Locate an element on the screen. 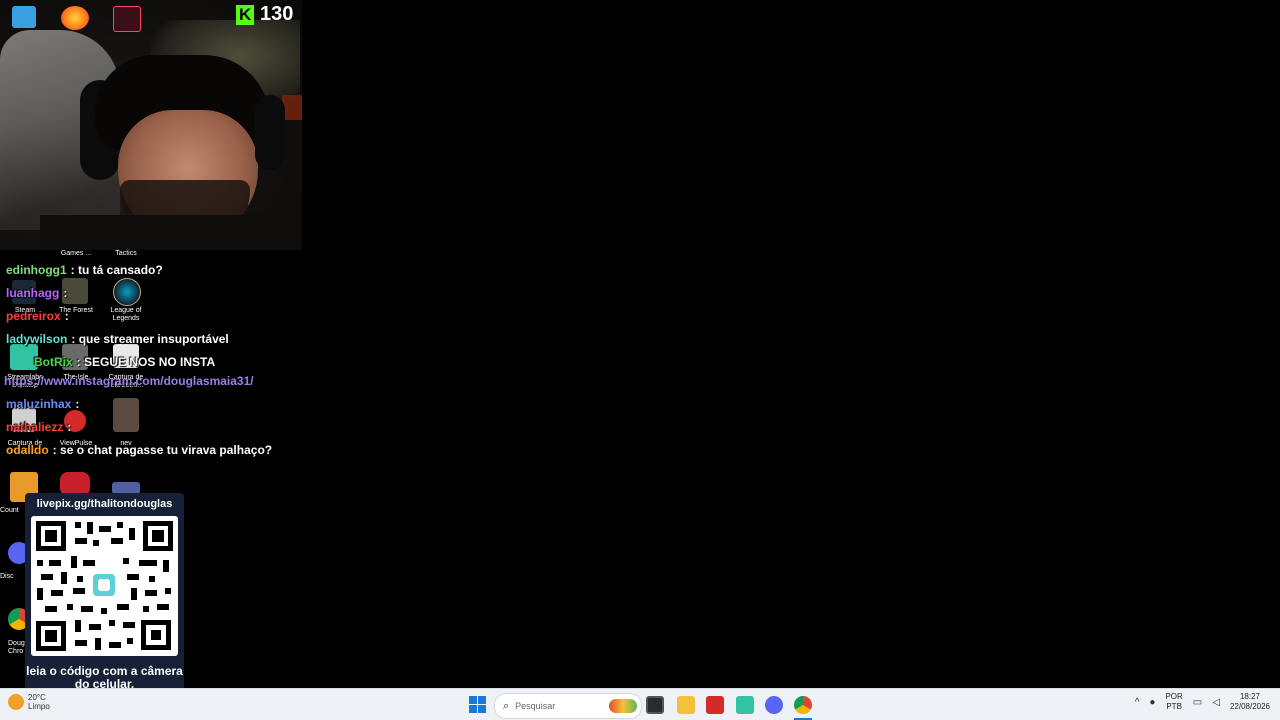 The image size is (1280, 720). qr-url: livepix.gg/thalitondouglas is located at coordinates (104, 504).